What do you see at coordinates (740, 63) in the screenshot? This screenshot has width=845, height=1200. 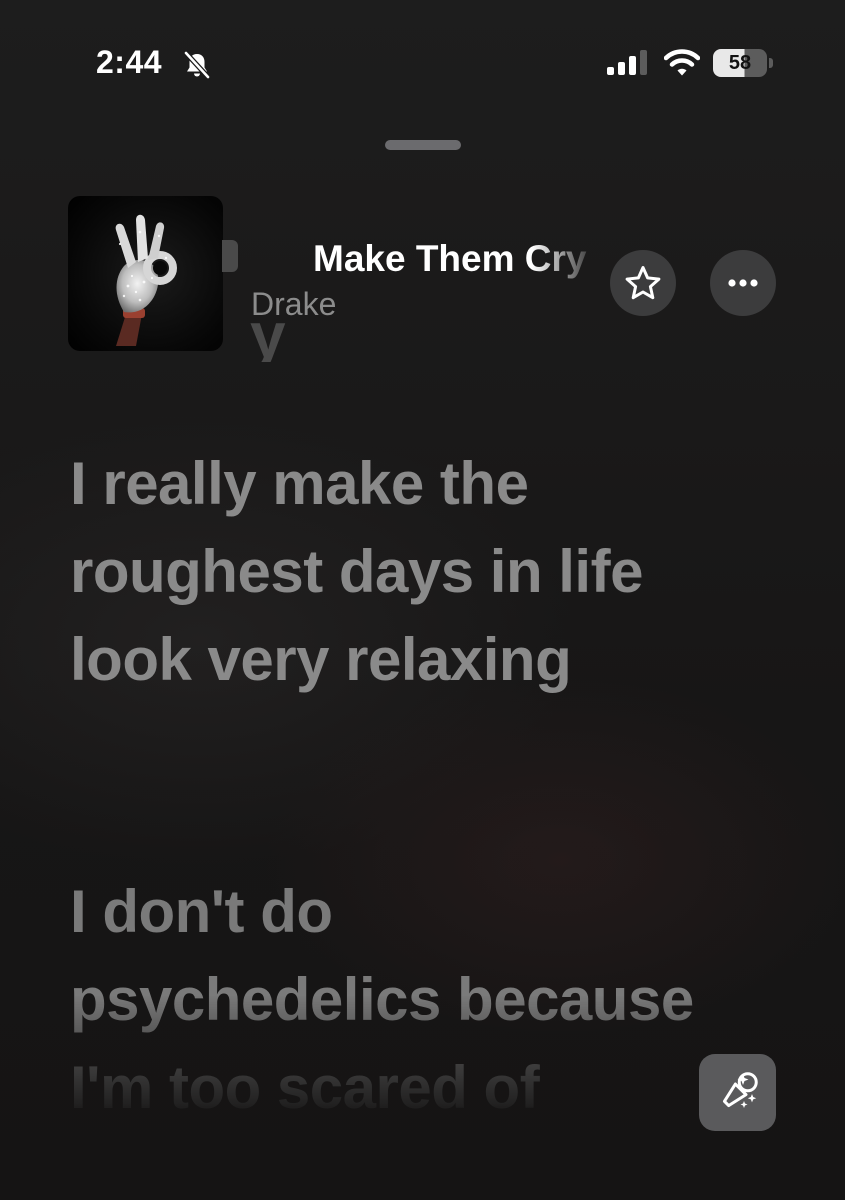 I see `battery-level: 58` at bounding box center [740, 63].